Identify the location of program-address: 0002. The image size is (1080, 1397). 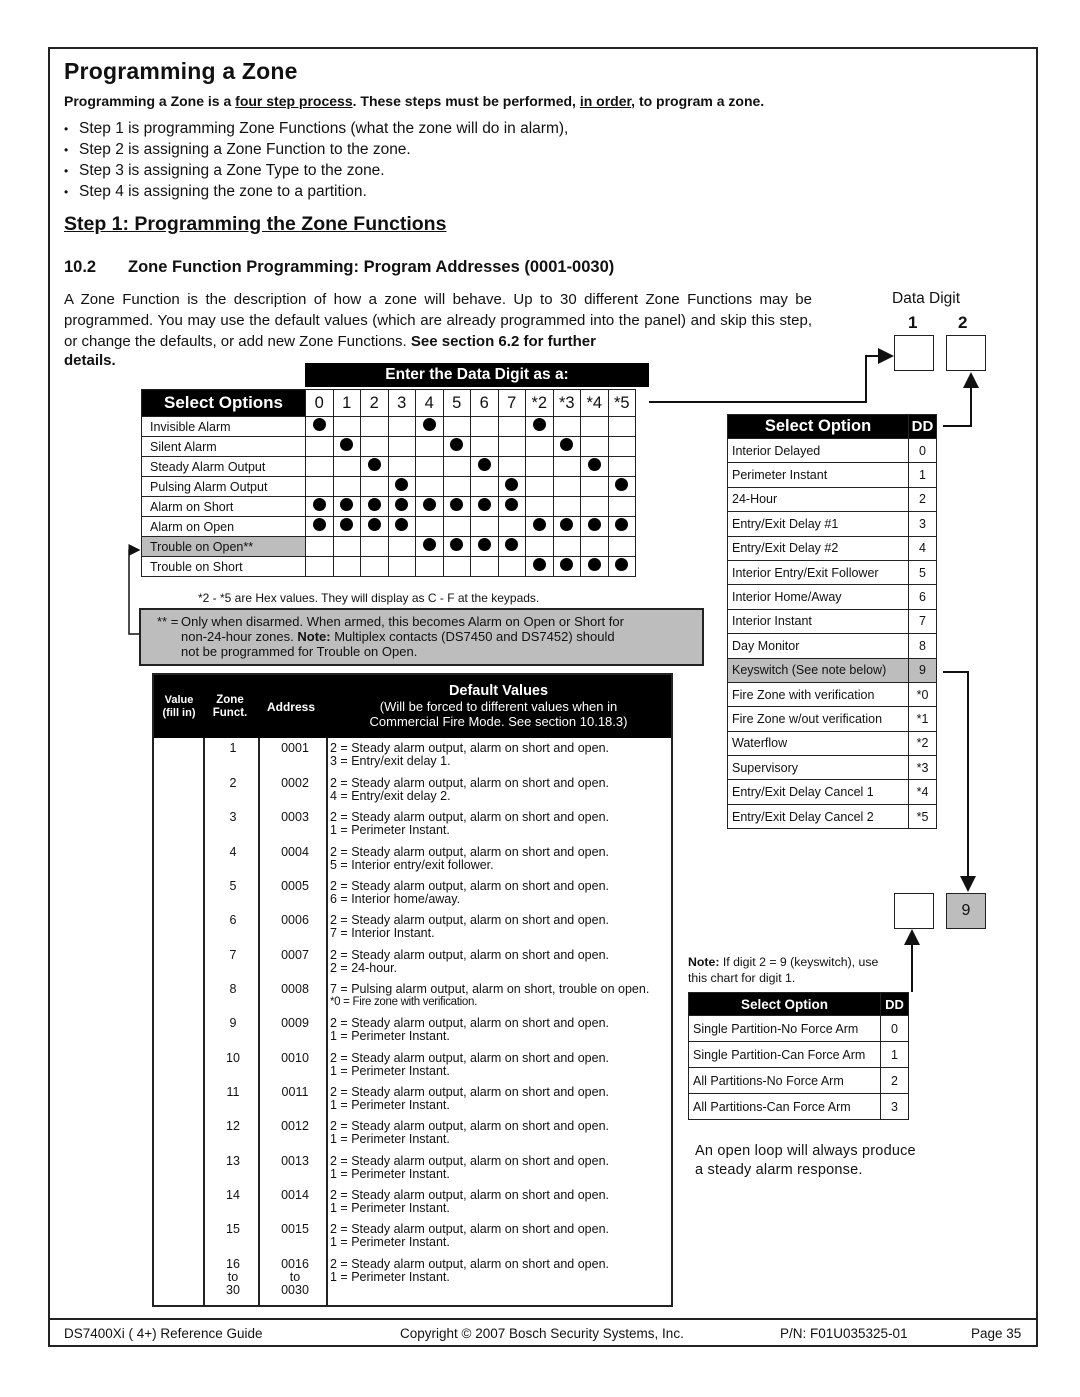
(295, 783).